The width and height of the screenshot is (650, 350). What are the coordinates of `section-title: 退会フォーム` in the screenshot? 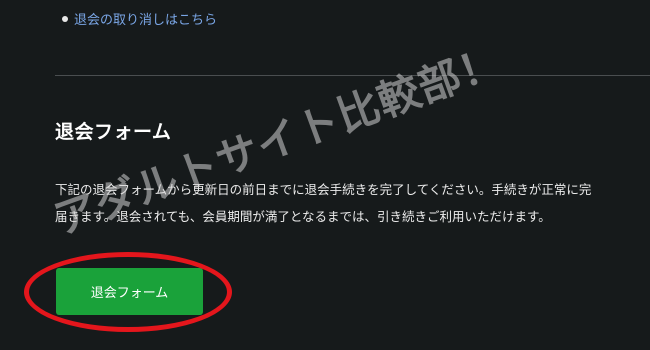 It's located at (113, 132).